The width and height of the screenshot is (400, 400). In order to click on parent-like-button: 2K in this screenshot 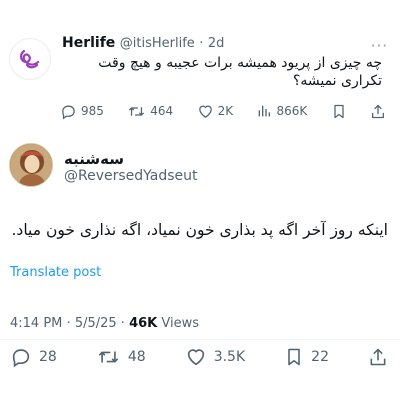, I will do `click(215, 111)`.